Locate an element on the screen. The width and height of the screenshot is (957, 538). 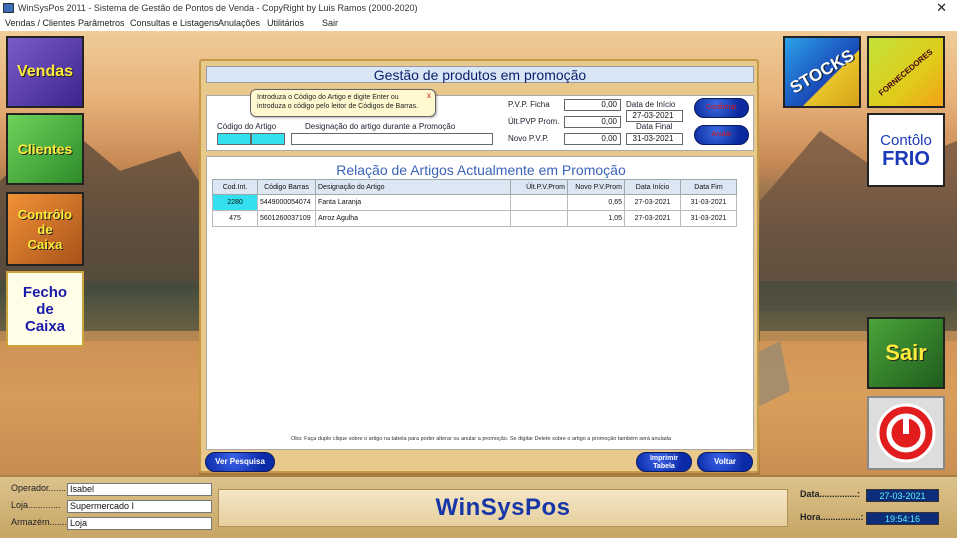
novo-pvp-label: Novo P.V.P. is located at coordinates (528, 138).